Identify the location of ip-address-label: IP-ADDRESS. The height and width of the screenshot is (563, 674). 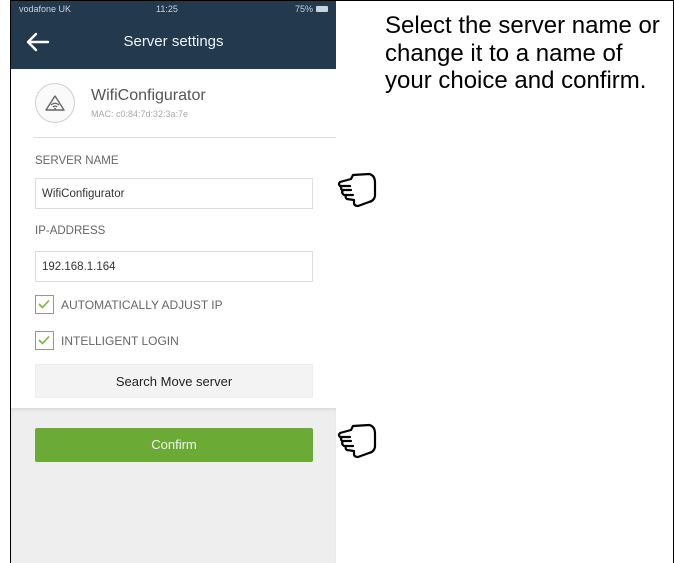
(70, 231).